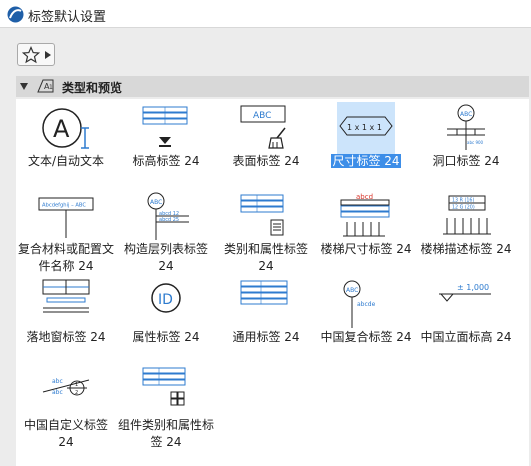 This screenshot has width=531, height=466. Describe the element at coordinates (262, 215) in the screenshot. I see `category-property-tag-icon` at that location.